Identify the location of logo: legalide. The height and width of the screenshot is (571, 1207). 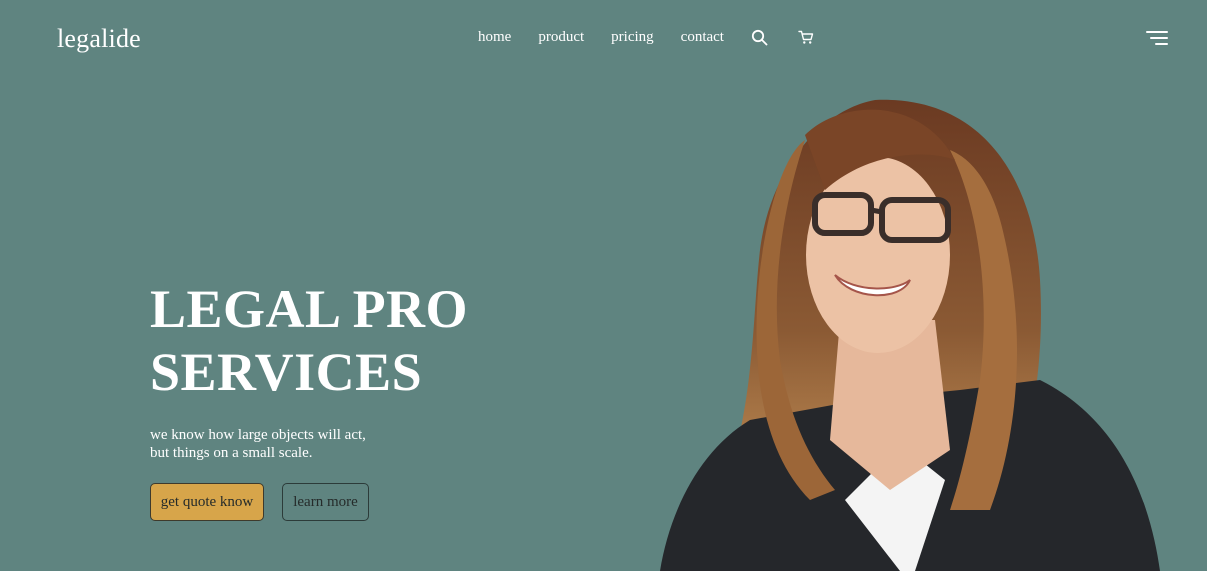
(99, 39).